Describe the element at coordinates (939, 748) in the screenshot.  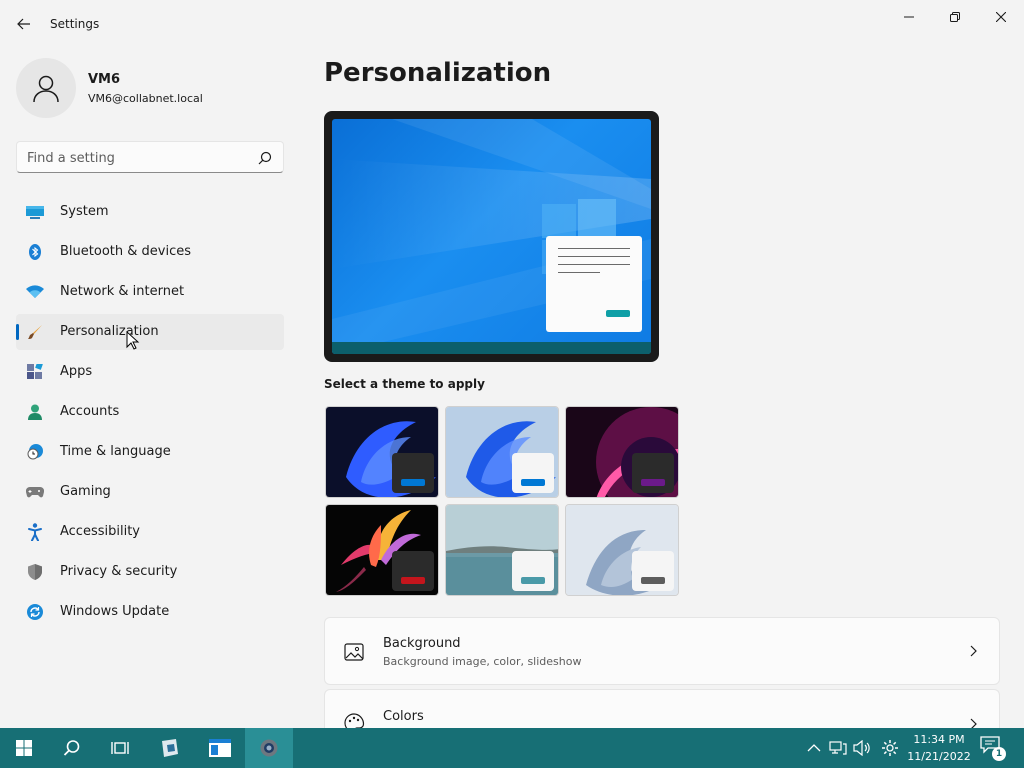
I see `taskbar-clock: 11:34 PM 11/21/2022` at that location.